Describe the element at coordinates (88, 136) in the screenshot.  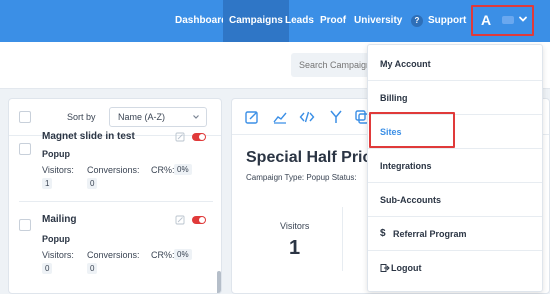
I see `campaign-name: Magnet slide in test` at that location.